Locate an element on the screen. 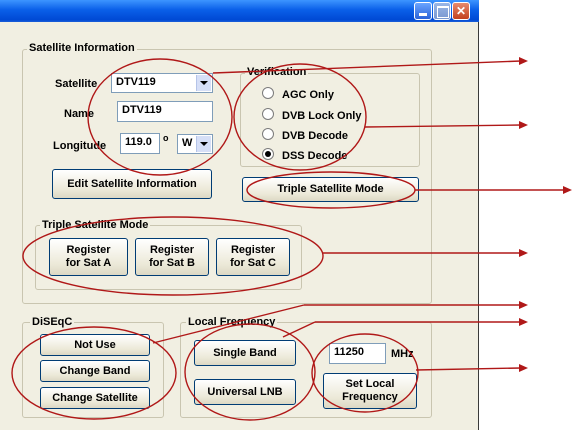 The height and width of the screenshot is (430, 572). annotation-line-6a is located at coordinates (299, 329).